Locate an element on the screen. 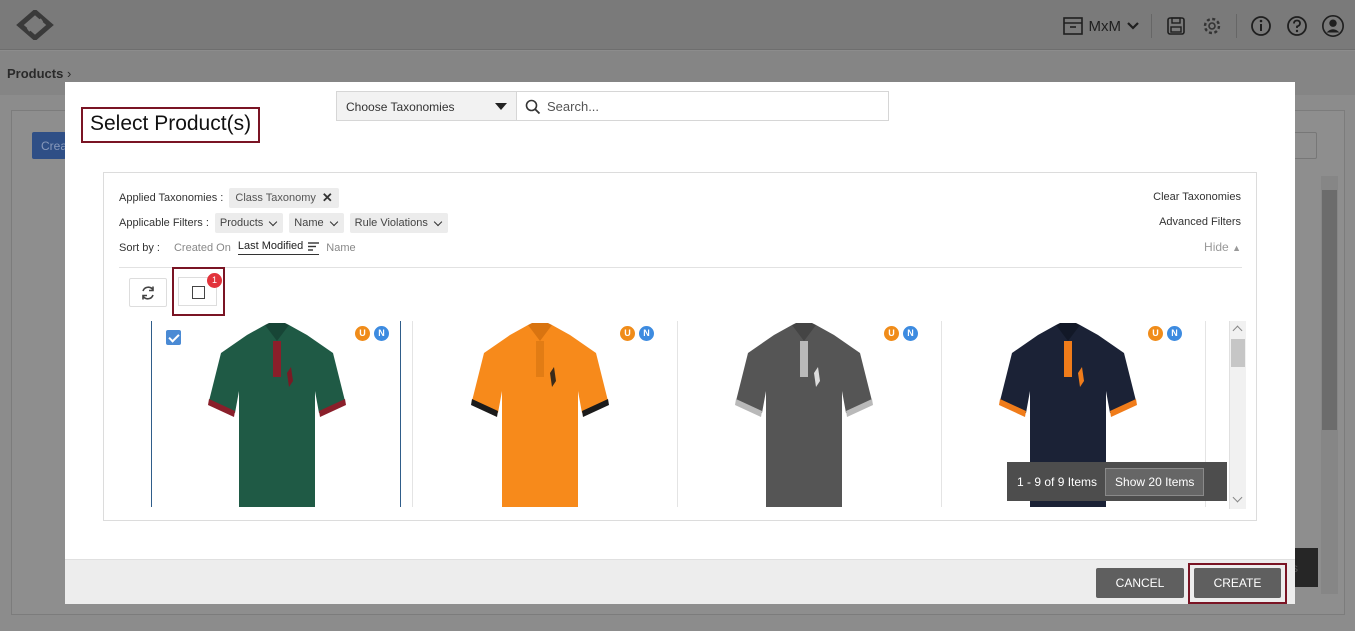 The height and width of the screenshot is (631, 1355). hide-filters-toggle: Hide ▲ is located at coordinates (1222, 247).